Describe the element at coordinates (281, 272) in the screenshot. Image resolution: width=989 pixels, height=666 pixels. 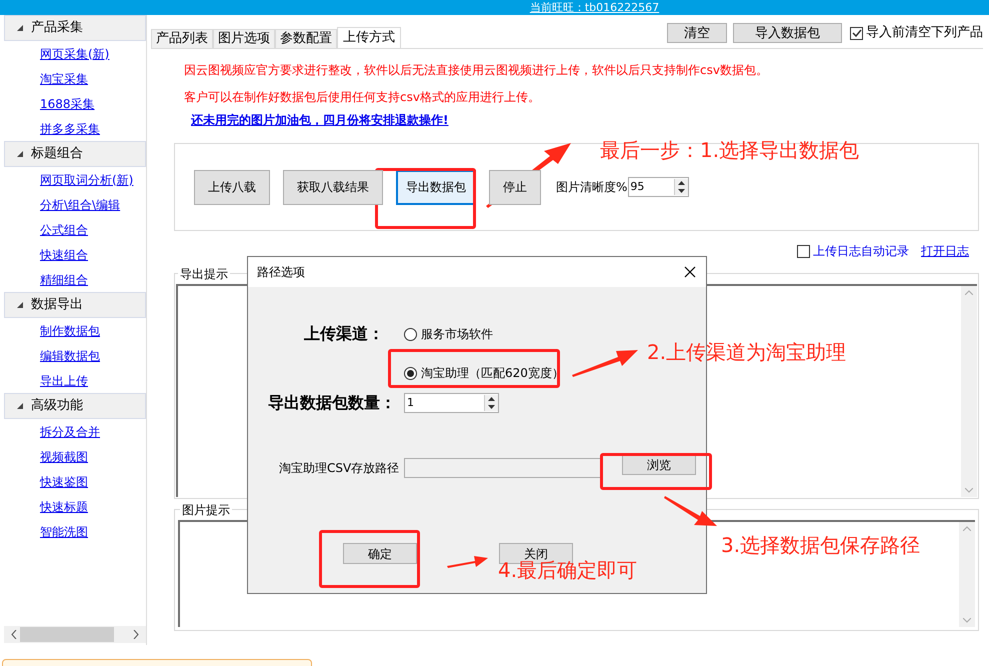
I see `dialog-title: 路径选项` at that location.